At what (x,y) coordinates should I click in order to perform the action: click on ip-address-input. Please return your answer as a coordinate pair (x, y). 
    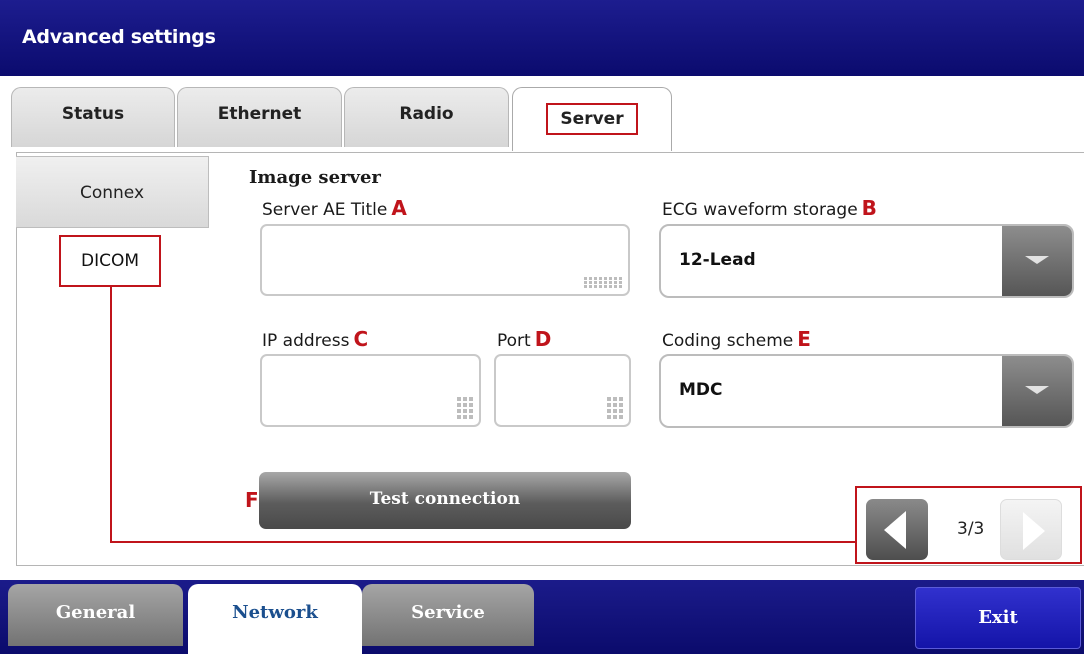
    Looking at the image, I should click on (370, 390).